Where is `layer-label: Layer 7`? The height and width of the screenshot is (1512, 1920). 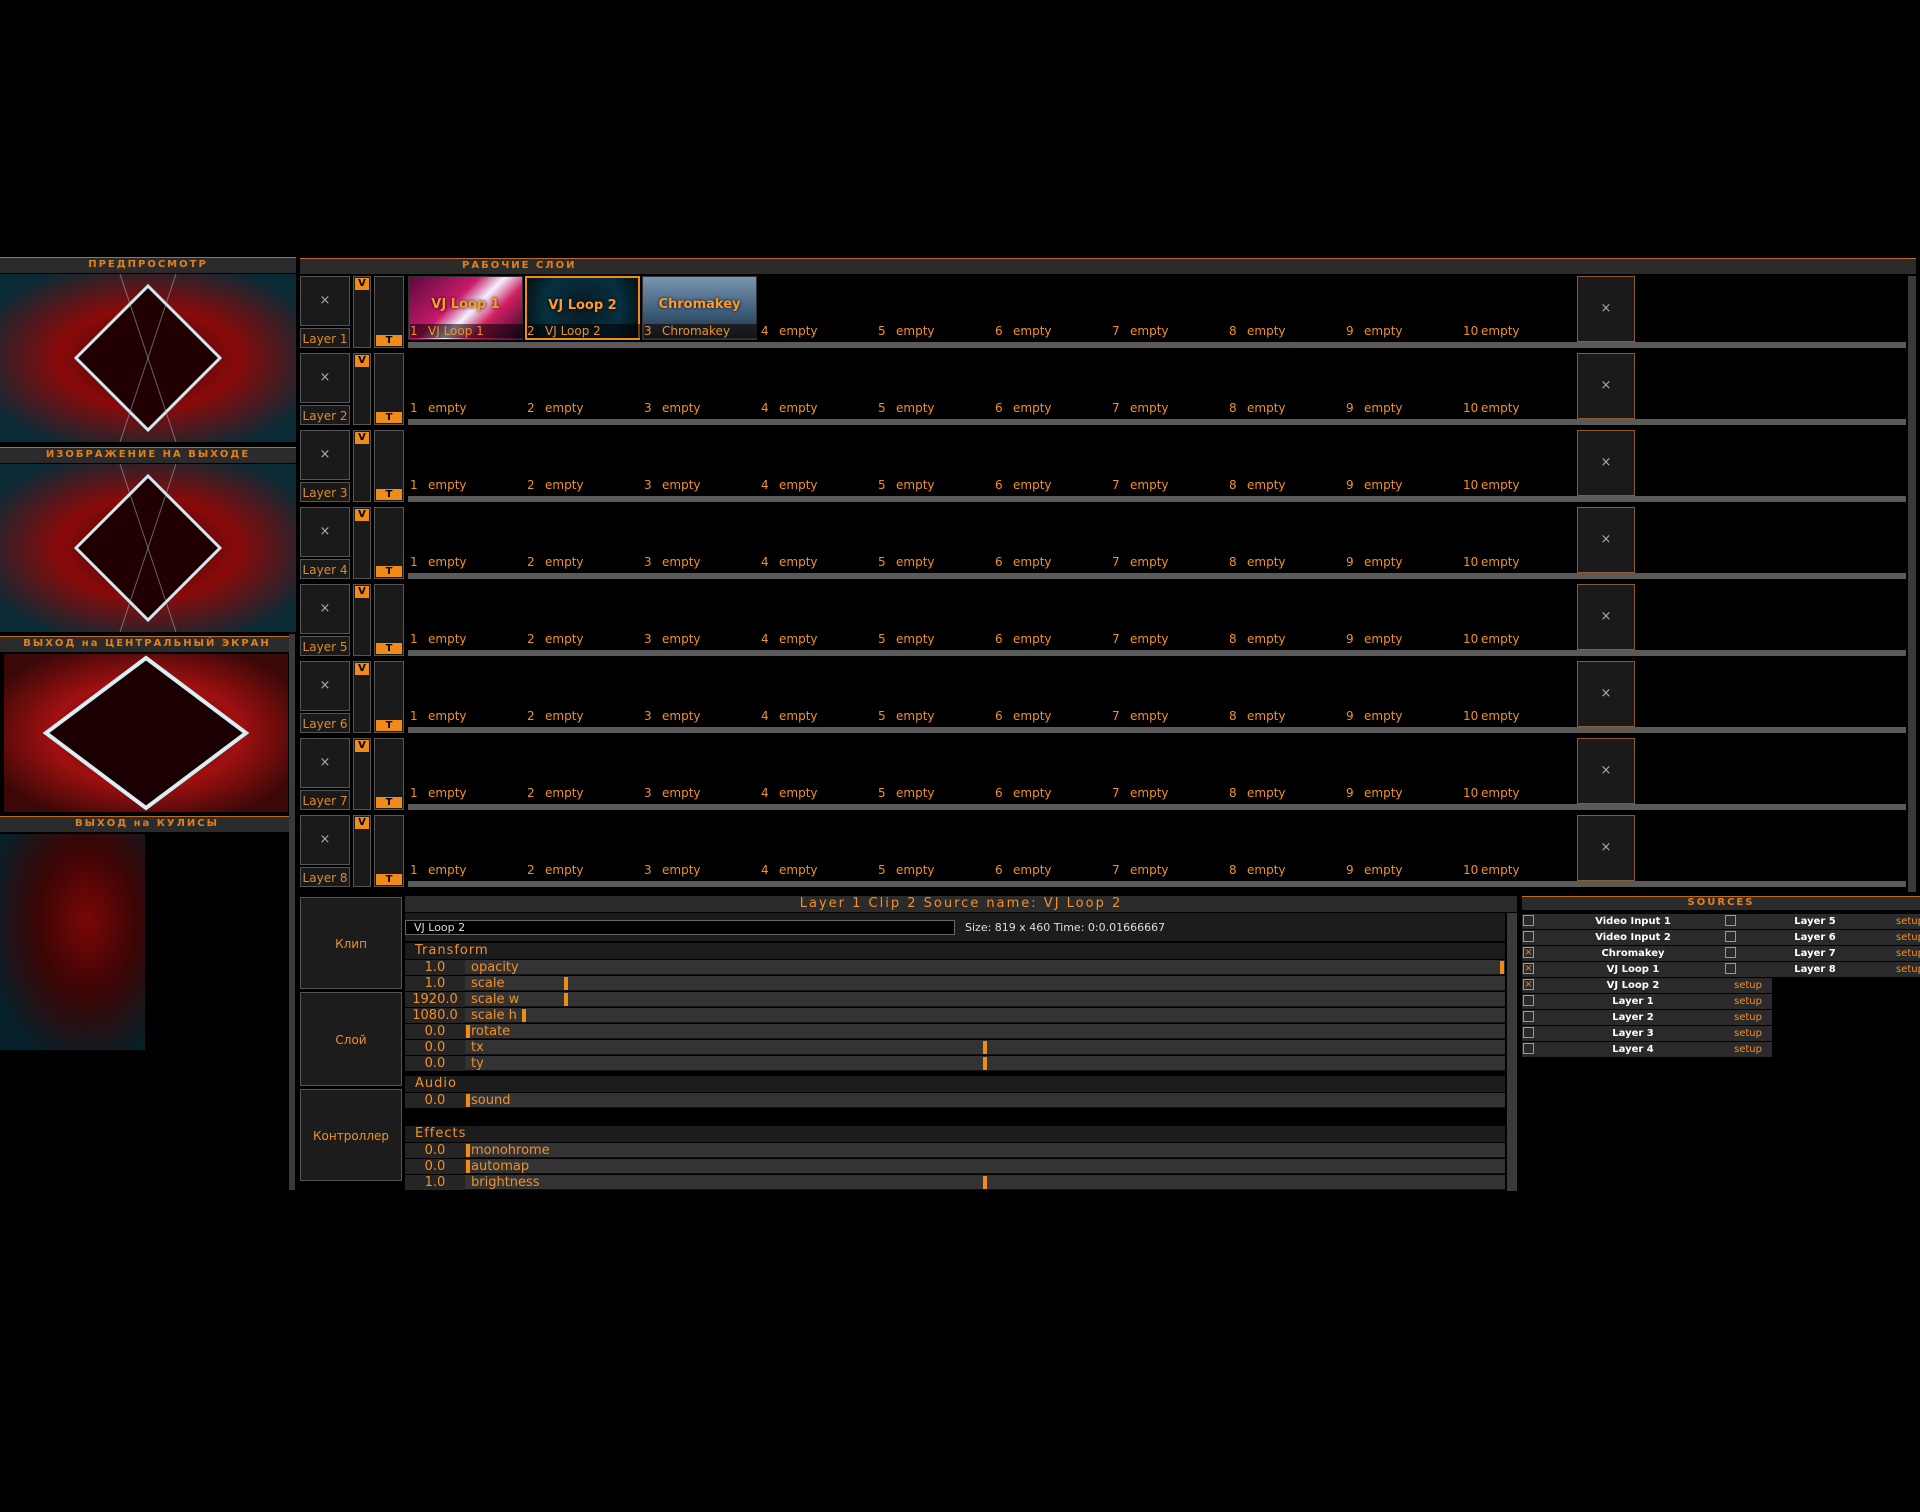 layer-label: Layer 7 is located at coordinates (325, 800).